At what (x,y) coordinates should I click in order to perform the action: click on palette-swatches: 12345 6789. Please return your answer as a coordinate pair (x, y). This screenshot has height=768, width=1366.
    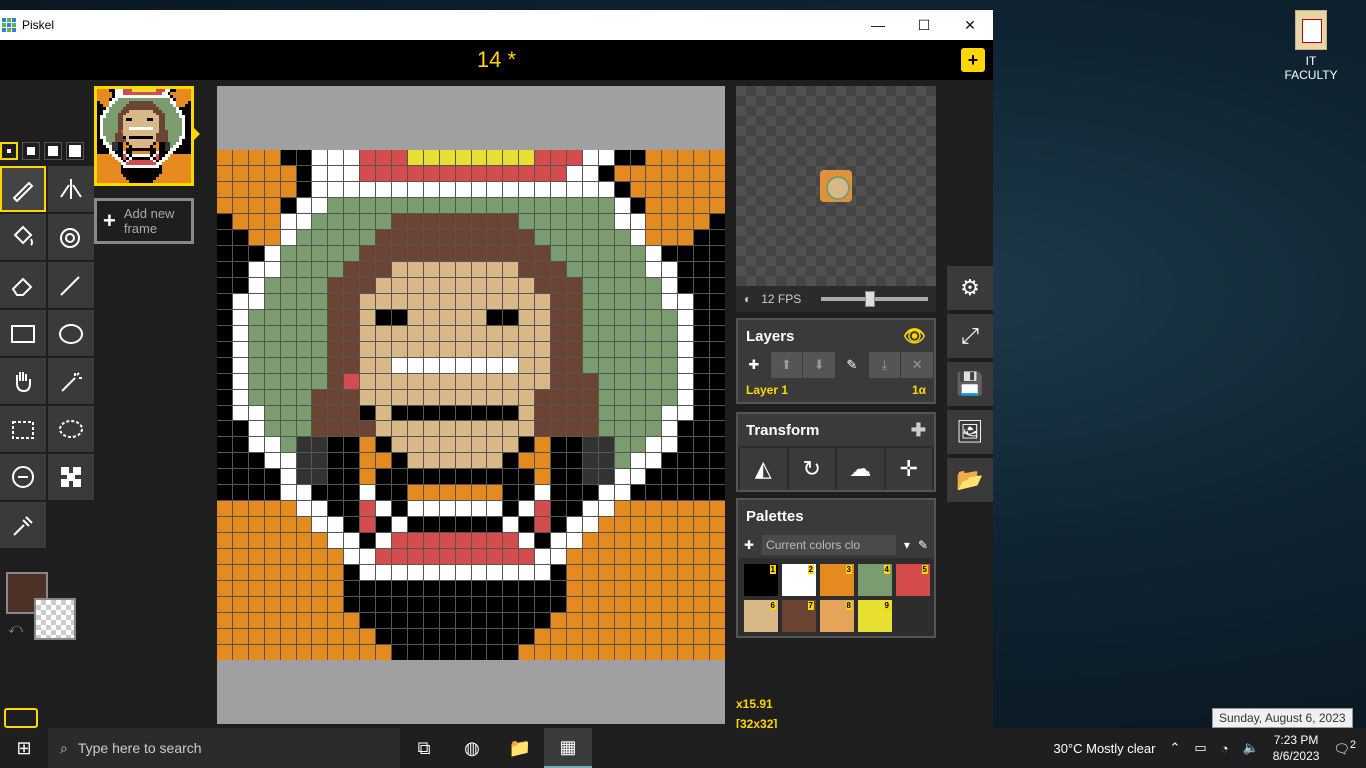
    Looking at the image, I should click on (836, 598).